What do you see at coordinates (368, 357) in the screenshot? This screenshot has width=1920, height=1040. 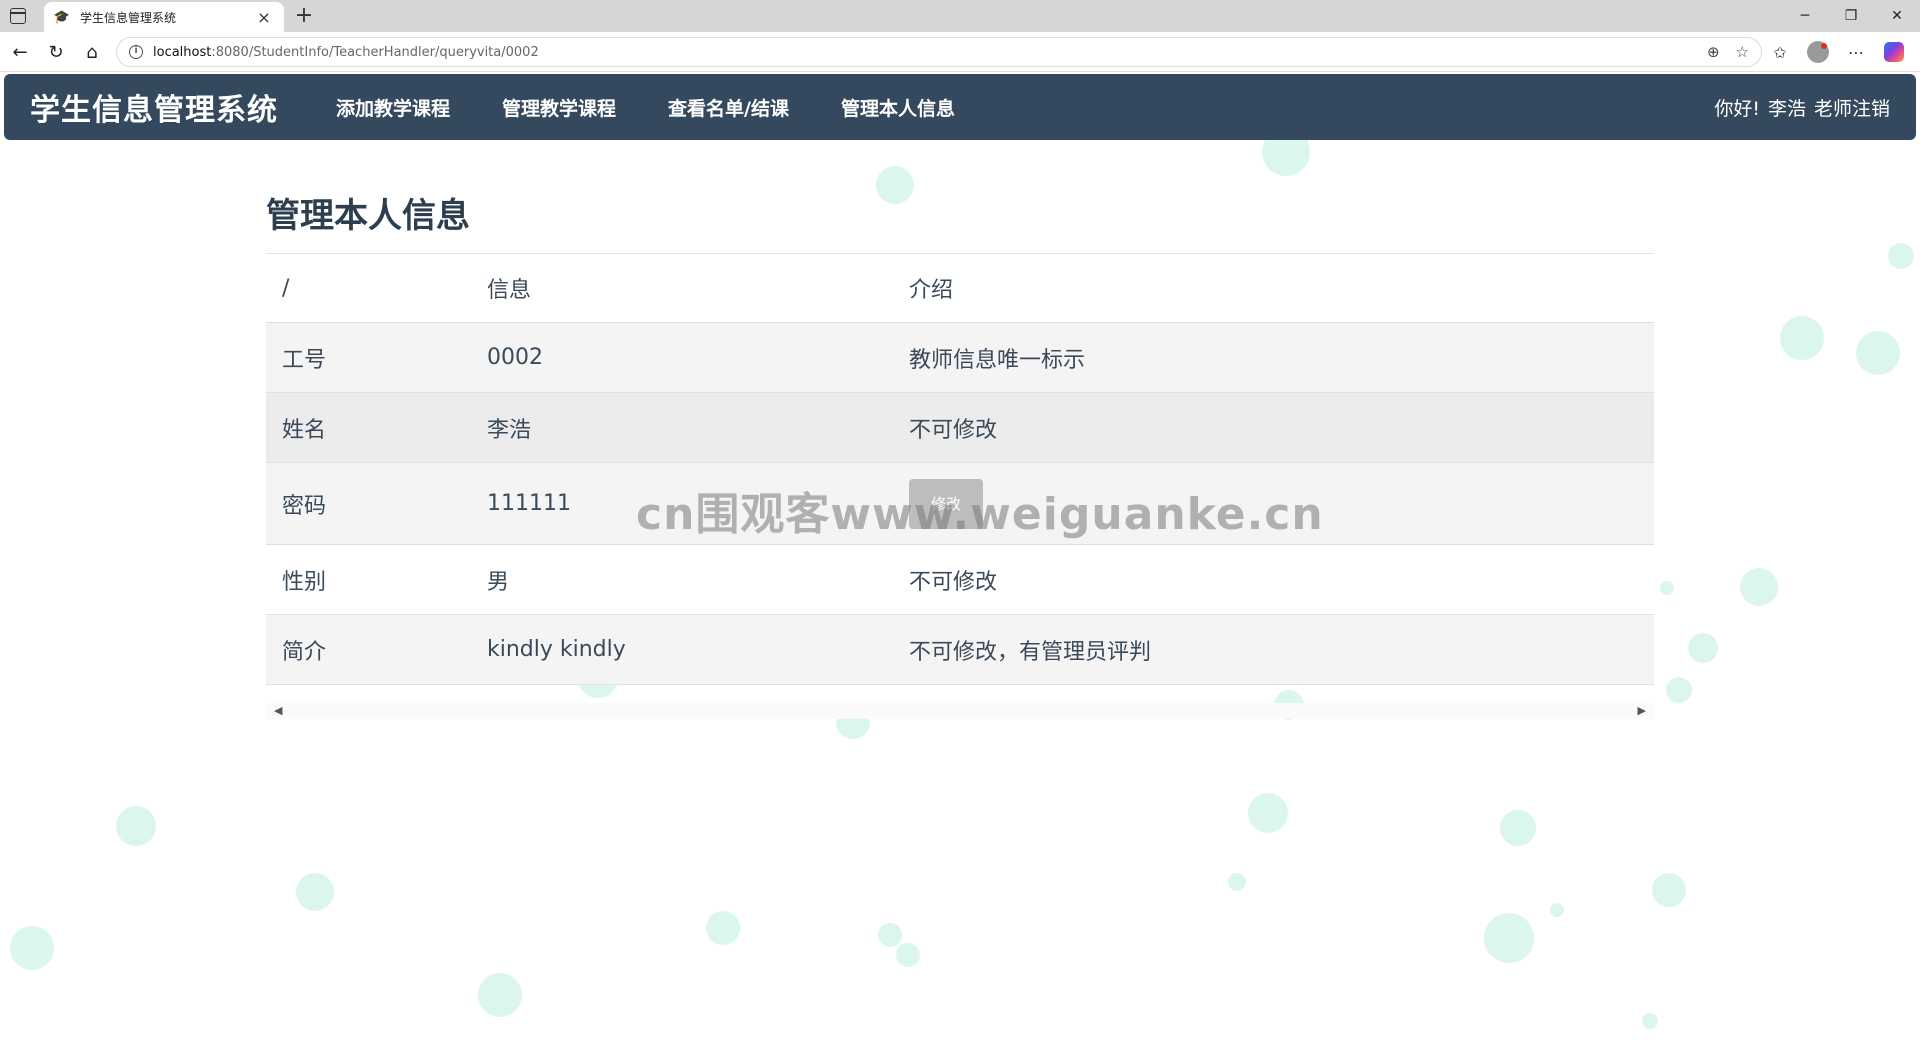 I see `row-label: 工号` at bounding box center [368, 357].